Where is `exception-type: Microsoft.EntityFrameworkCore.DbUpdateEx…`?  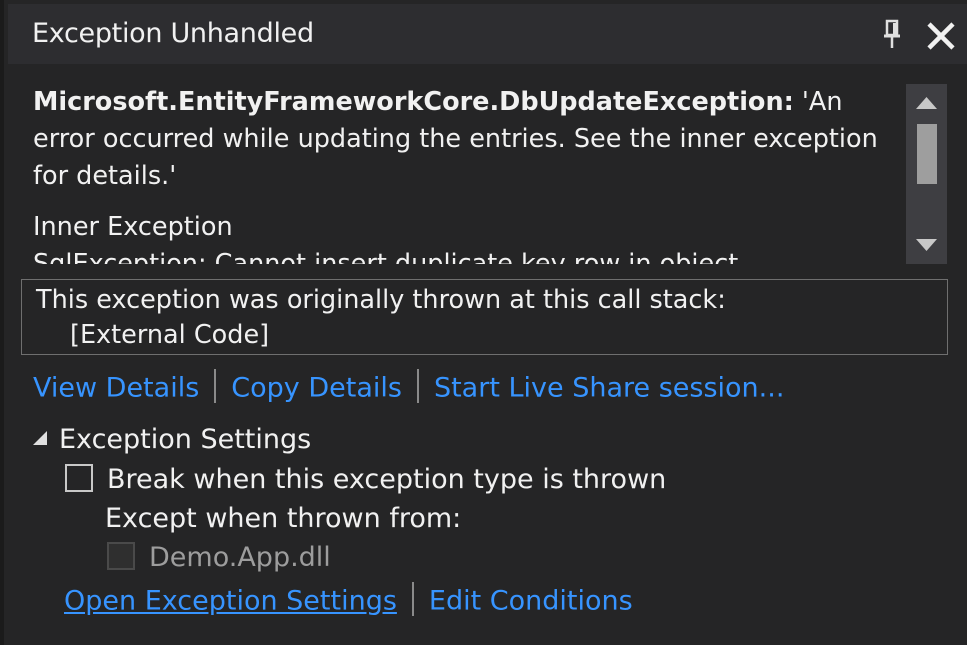
exception-type: Microsoft.EntityFrameworkCore.DbUpdateEx… is located at coordinates (413, 102).